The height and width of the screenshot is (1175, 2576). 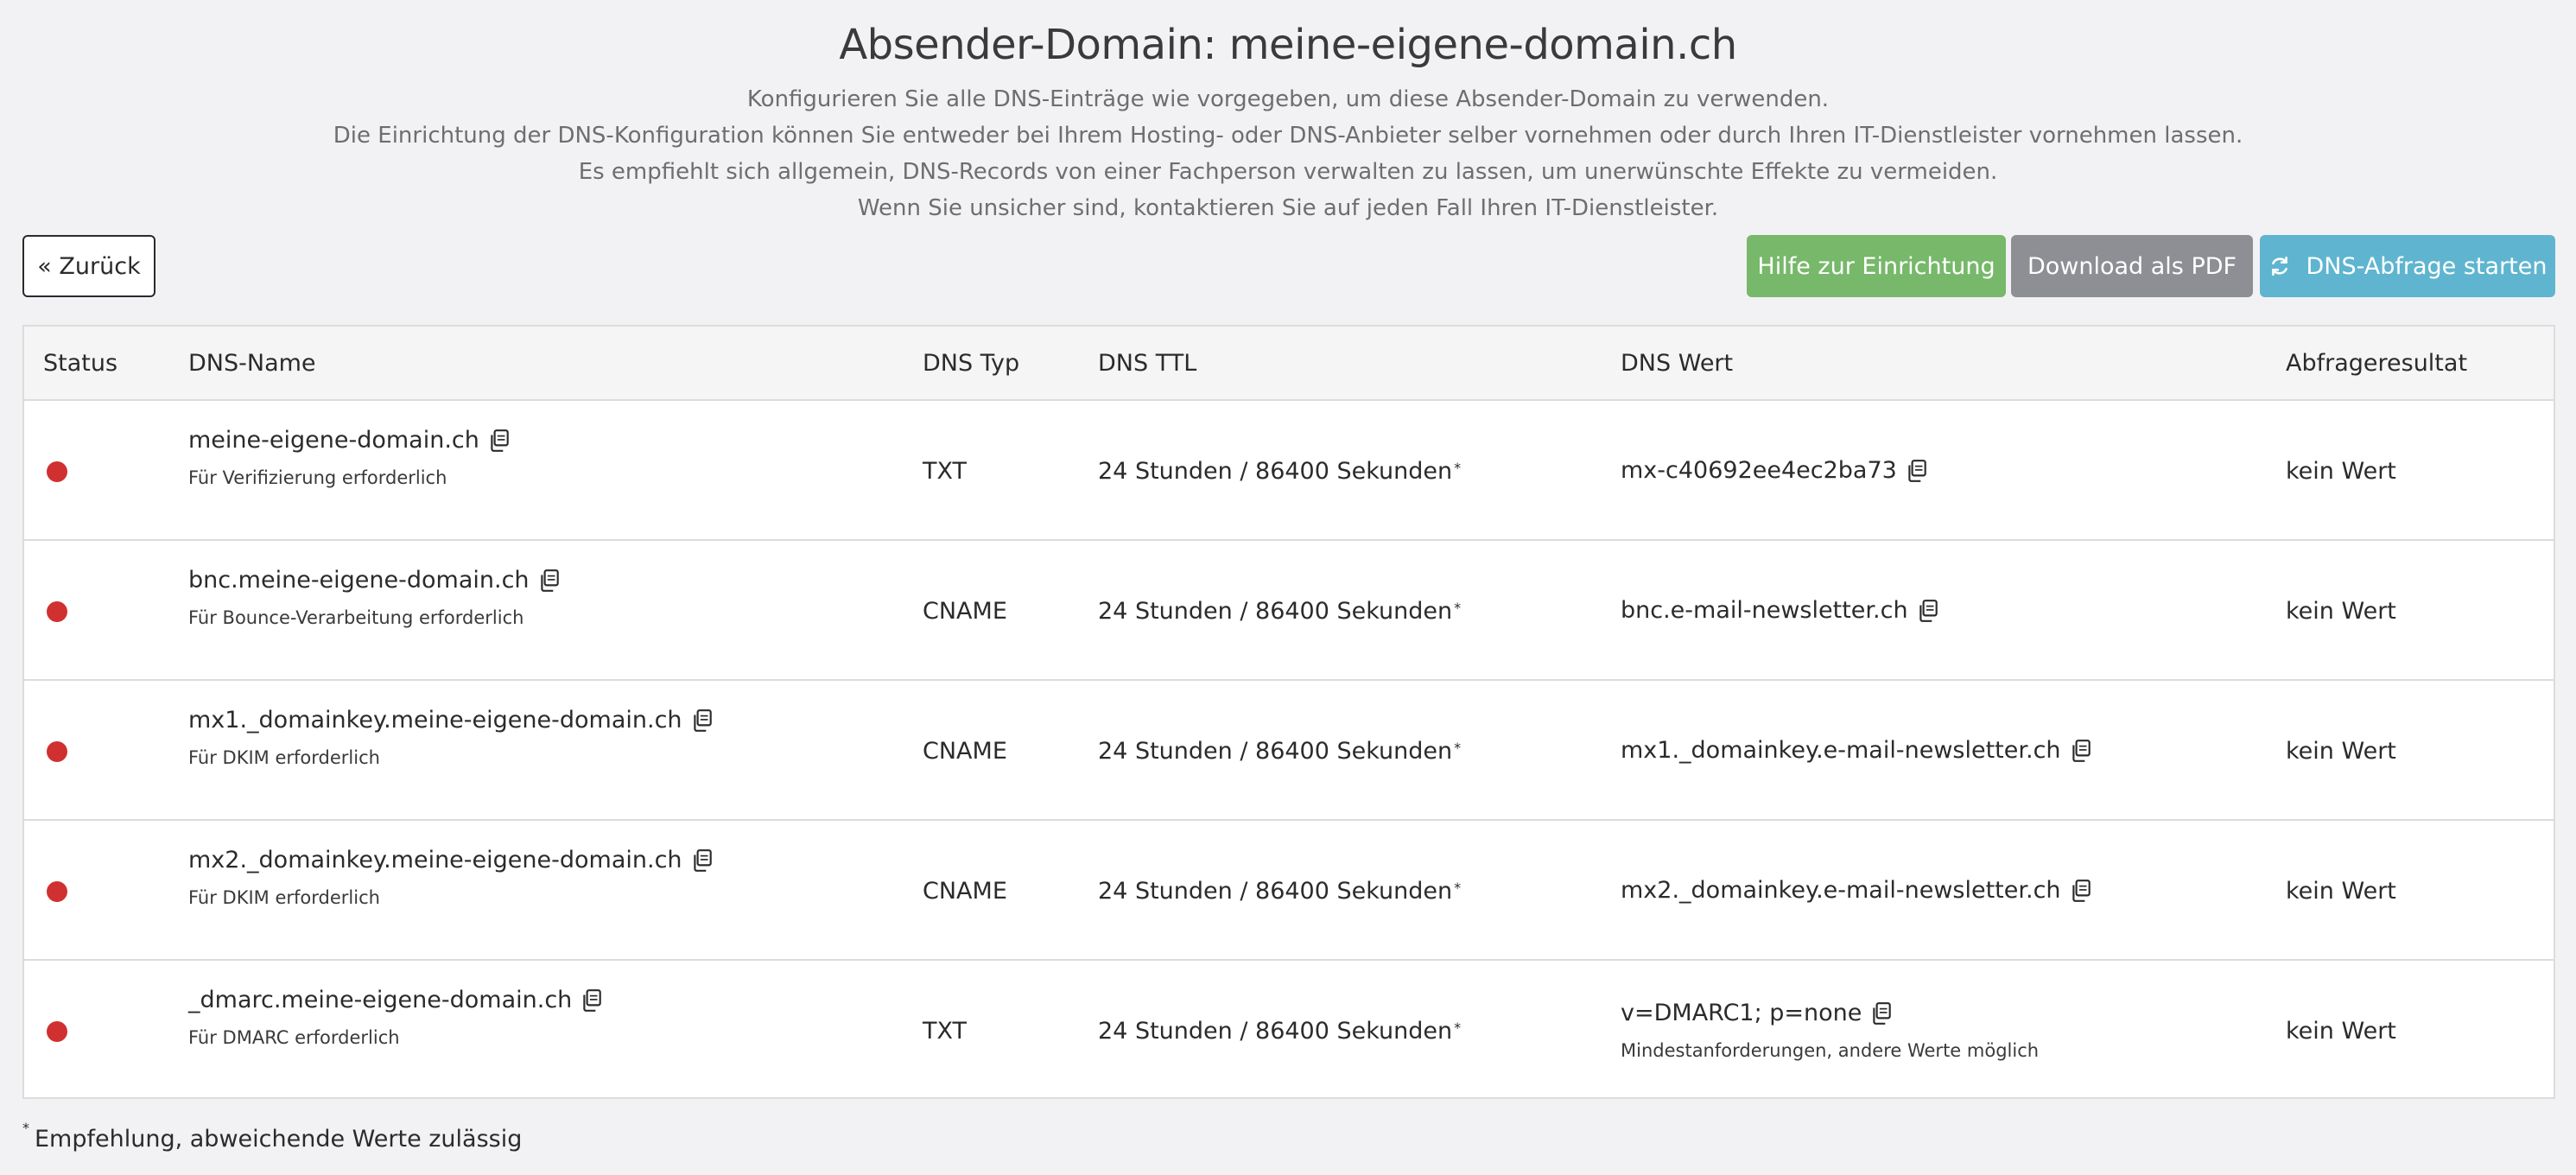 I want to click on column-header-dns-name: DNS-Name, so click(x=252, y=363).